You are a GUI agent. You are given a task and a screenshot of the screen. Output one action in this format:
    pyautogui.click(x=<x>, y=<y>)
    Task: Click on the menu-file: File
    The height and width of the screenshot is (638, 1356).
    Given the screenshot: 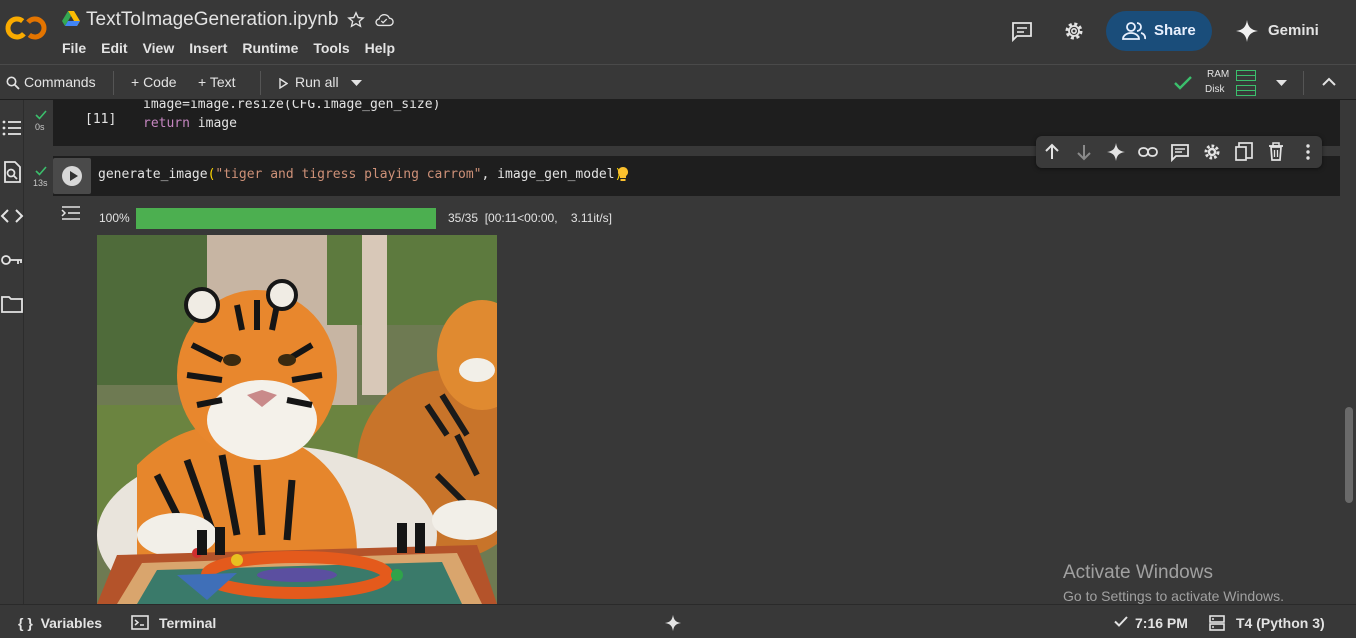 What is the action you would take?
    pyautogui.click(x=74, y=48)
    